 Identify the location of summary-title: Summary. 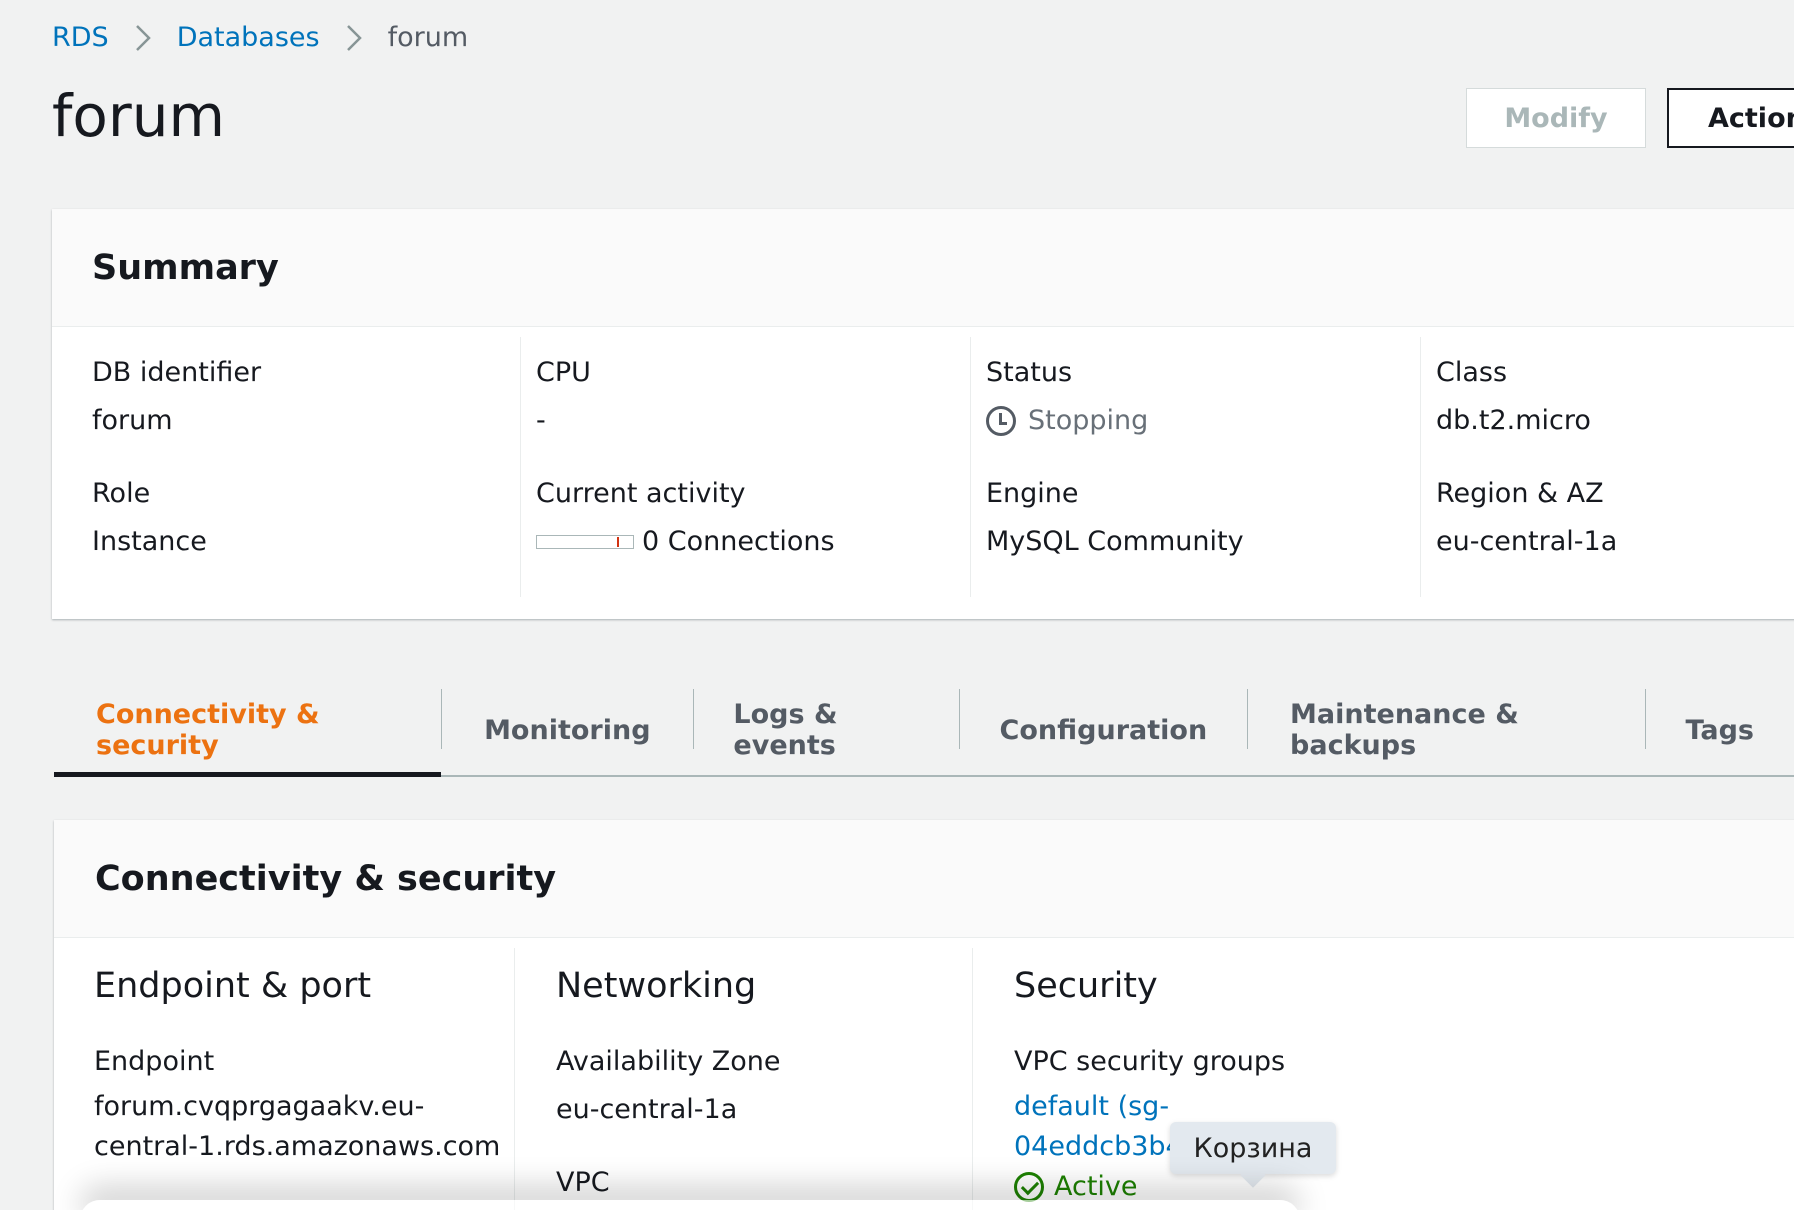
(185, 267).